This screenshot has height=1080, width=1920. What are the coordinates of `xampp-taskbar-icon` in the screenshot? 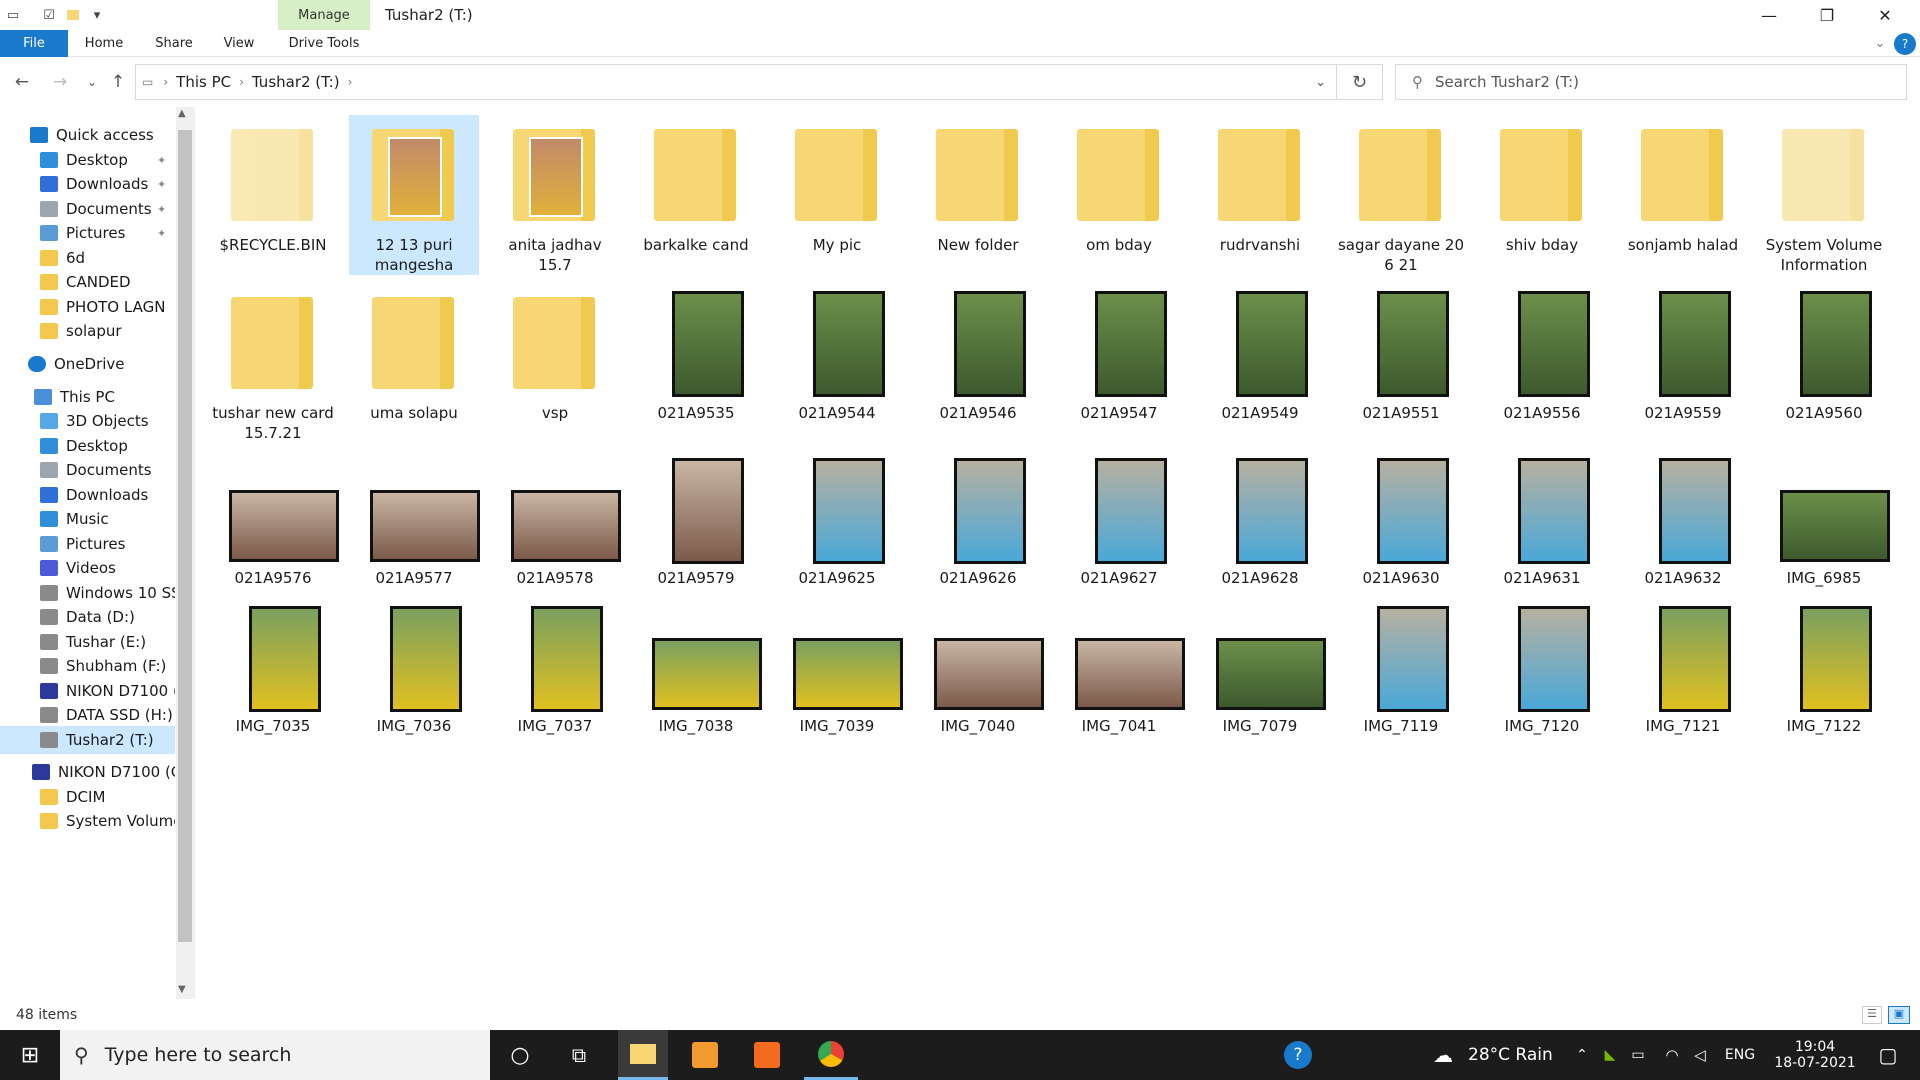 It's located at (767, 1055).